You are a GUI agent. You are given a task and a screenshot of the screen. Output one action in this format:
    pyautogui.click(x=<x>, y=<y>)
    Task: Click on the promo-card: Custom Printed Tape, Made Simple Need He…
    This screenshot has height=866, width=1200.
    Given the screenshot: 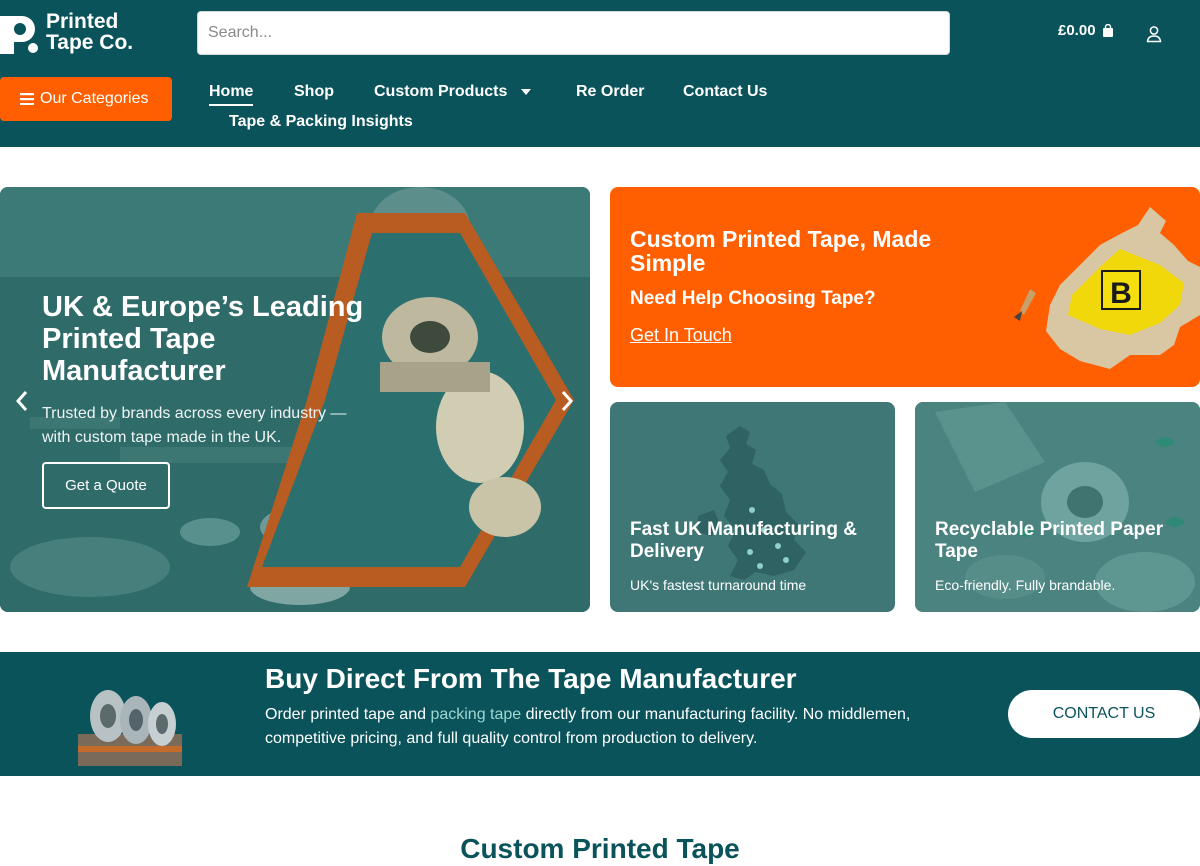 What is the action you would take?
    pyautogui.click(x=905, y=287)
    